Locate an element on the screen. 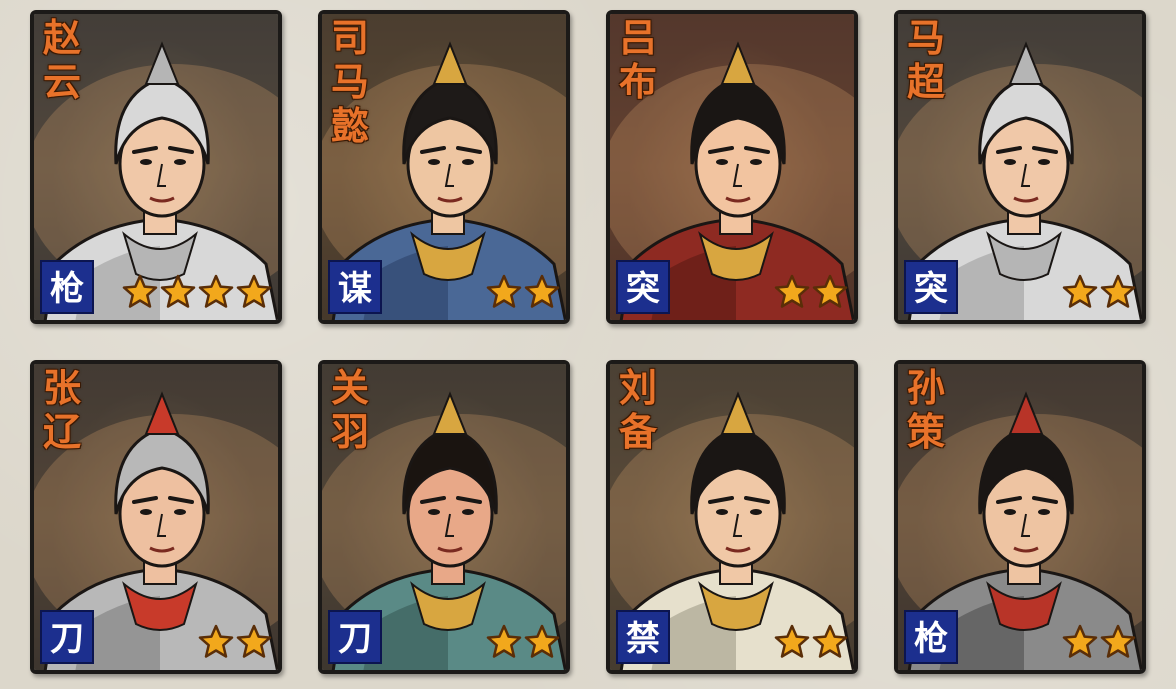  general-name: 孙策 is located at coordinates (925, 409).